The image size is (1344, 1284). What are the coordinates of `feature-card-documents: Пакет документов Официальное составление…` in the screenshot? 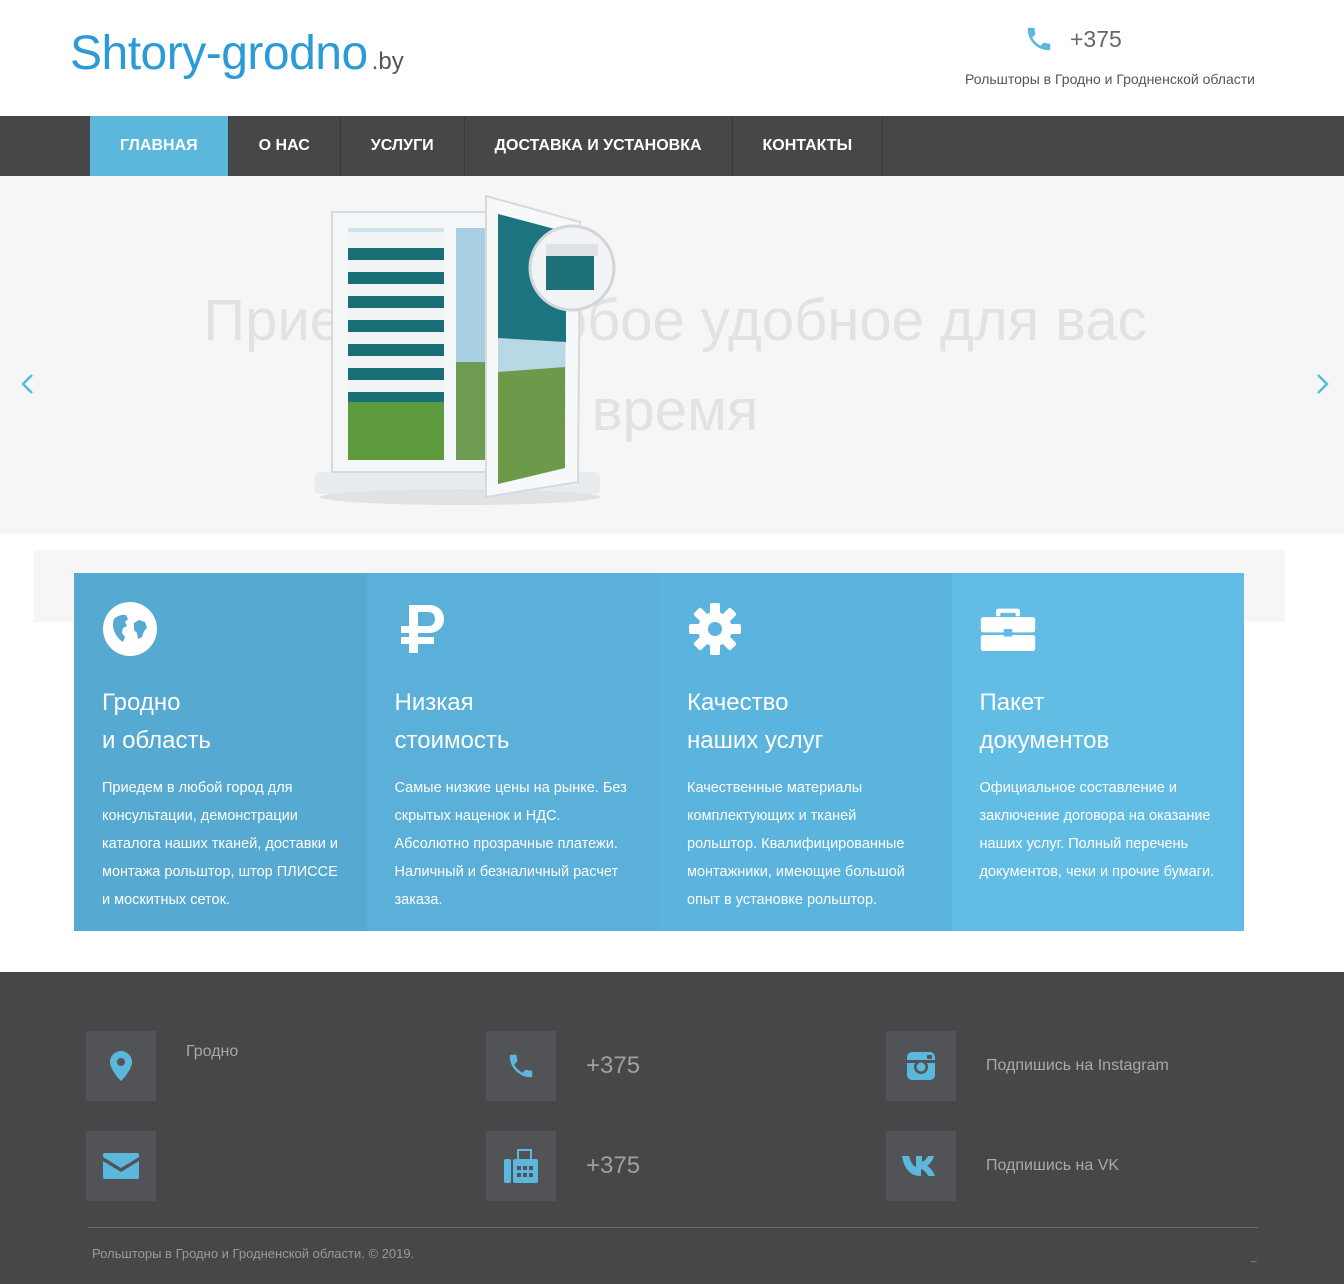 It's located at (1097, 752).